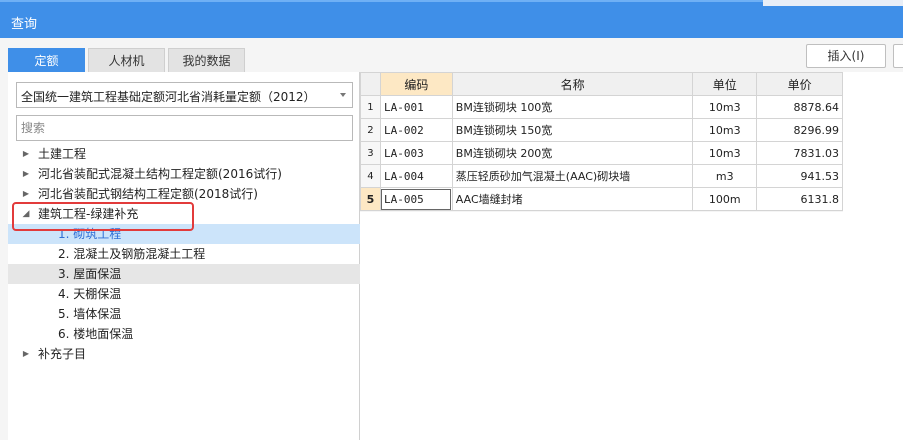 This screenshot has width=903, height=440. Describe the element at coordinates (370, 153) in the screenshot. I see `row-index: 3` at that location.